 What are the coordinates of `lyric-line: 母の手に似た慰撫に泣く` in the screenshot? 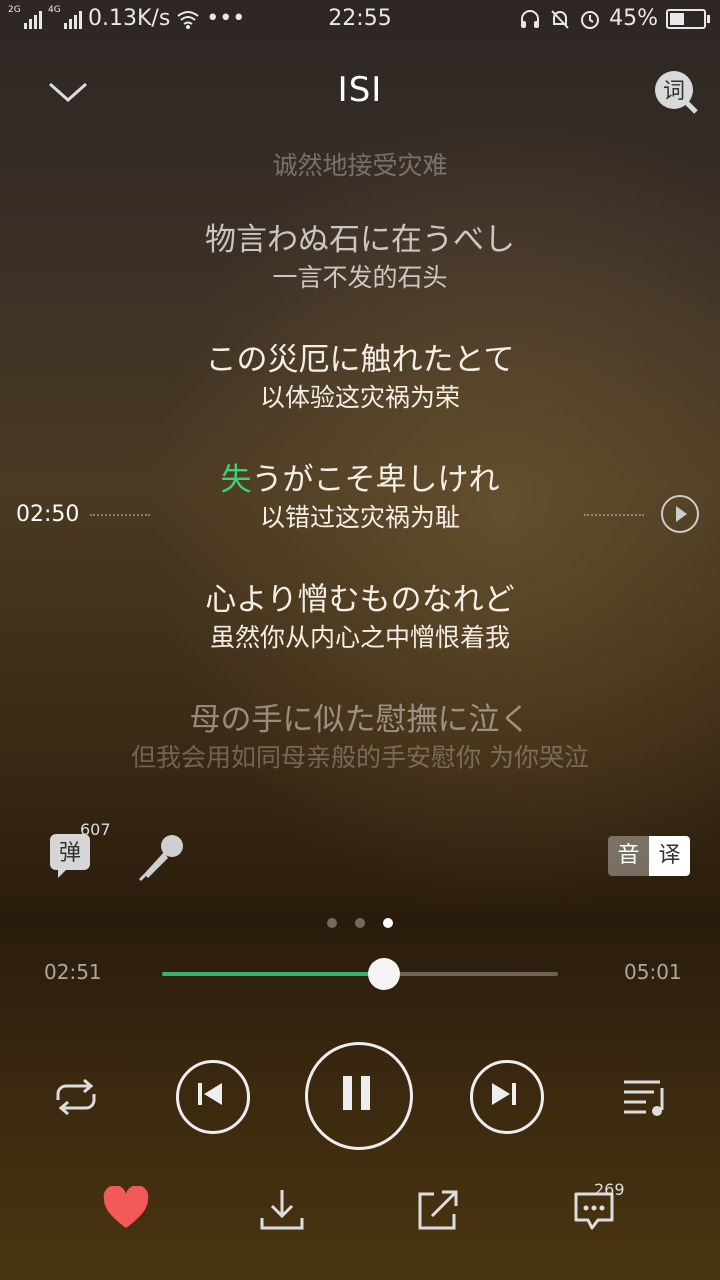 It's located at (360, 720).